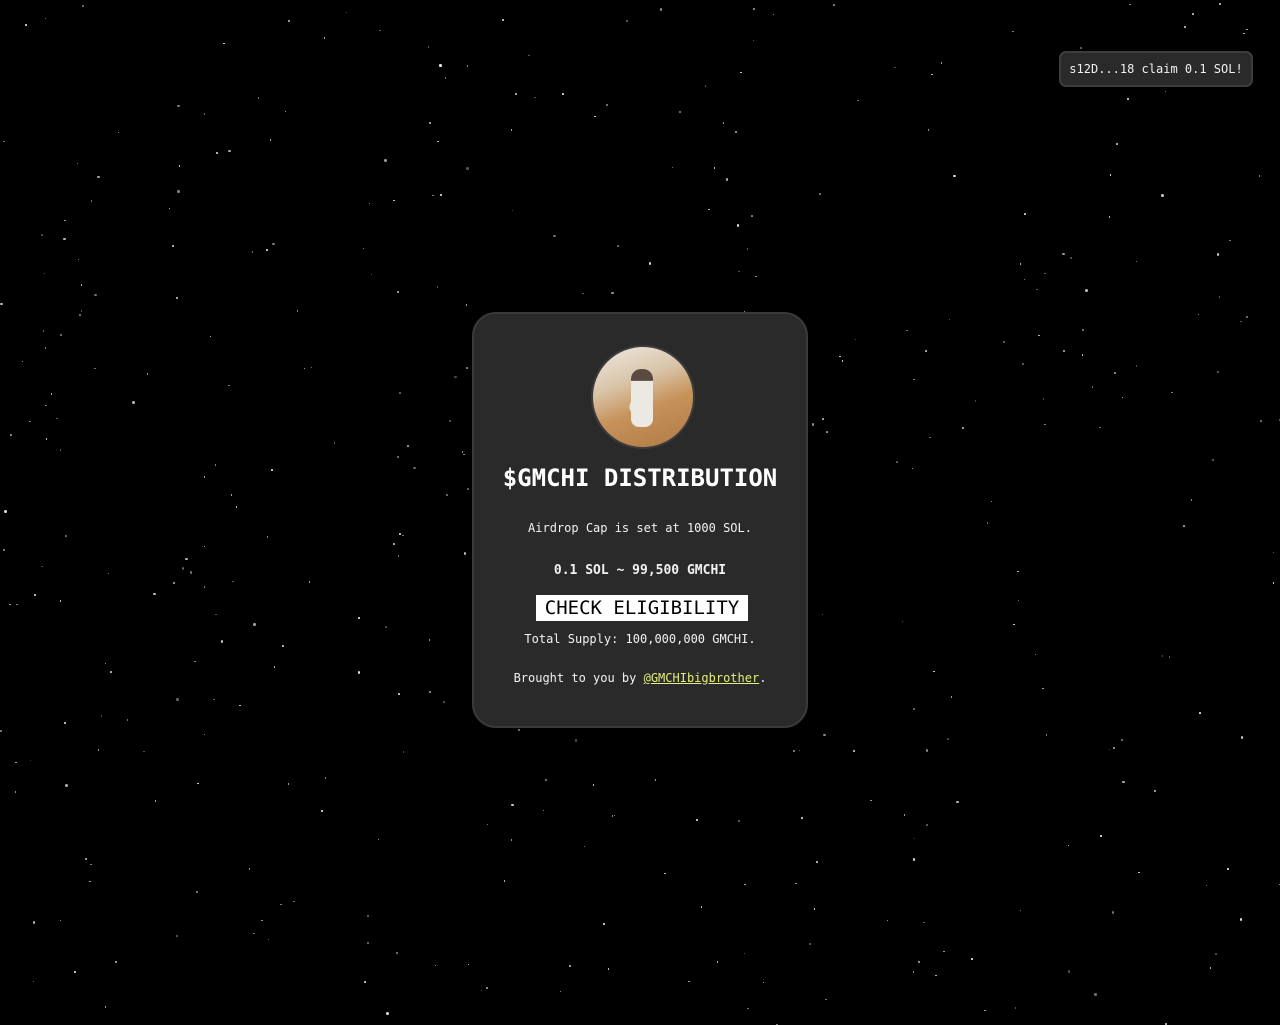 The width and height of the screenshot is (1280, 1025). Describe the element at coordinates (640, 528) in the screenshot. I see `airdrop-cap-text: Airdrop Cap is set at 1000 SOL.` at that location.